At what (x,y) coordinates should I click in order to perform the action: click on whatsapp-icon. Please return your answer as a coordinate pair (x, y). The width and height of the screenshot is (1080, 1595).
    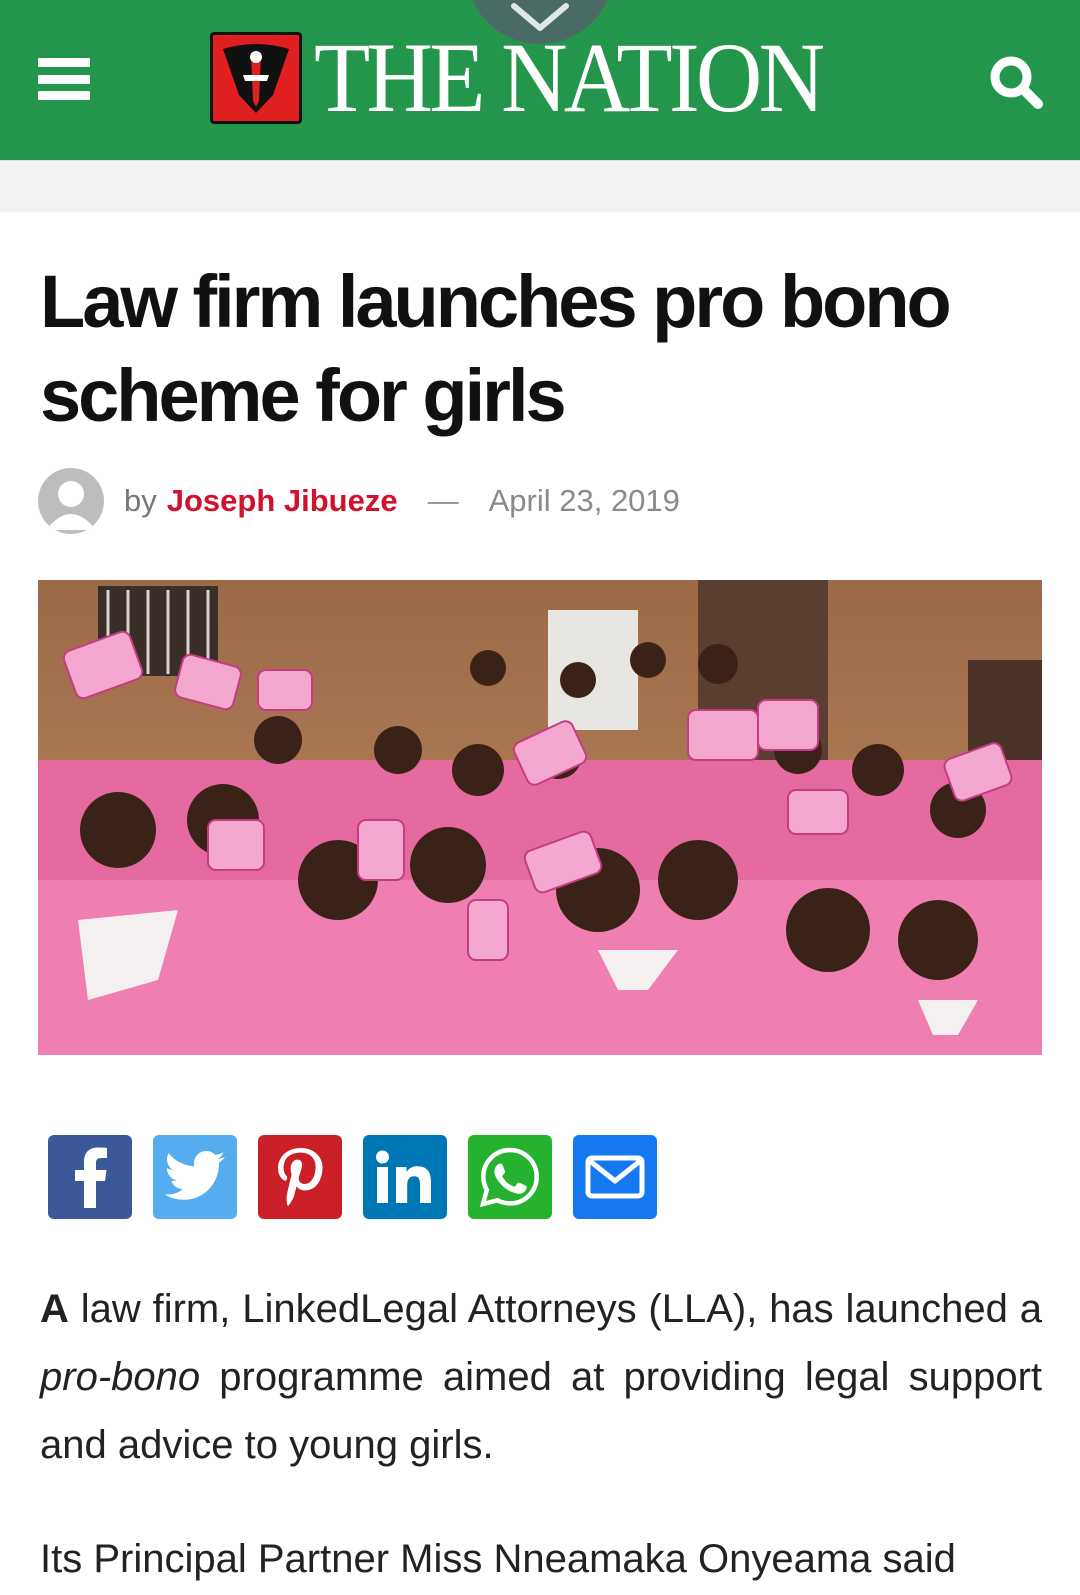
    Looking at the image, I should click on (509, 1177).